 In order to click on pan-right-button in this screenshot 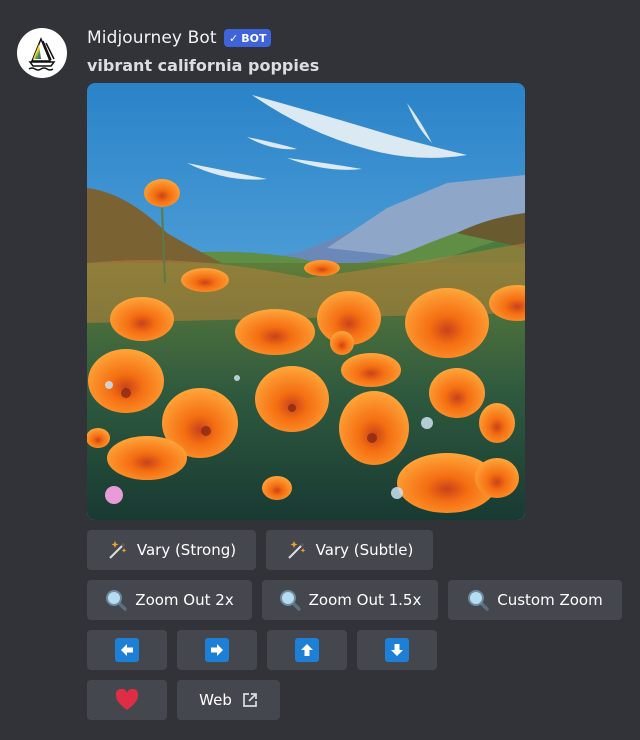, I will do `click(217, 650)`.